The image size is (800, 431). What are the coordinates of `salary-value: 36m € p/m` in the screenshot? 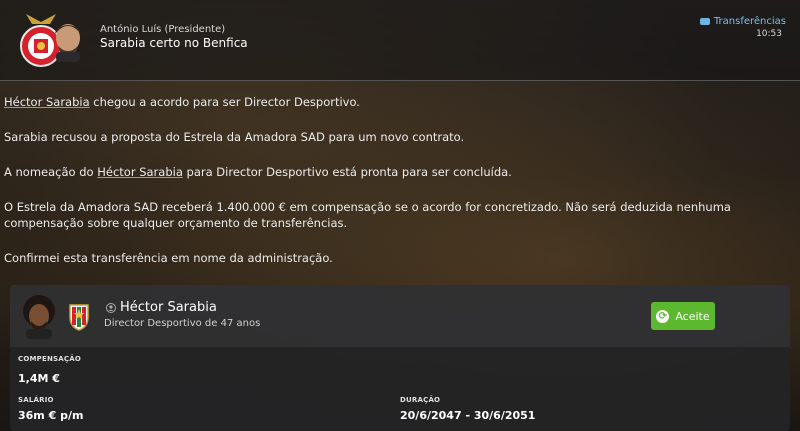 It's located at (51, 415).